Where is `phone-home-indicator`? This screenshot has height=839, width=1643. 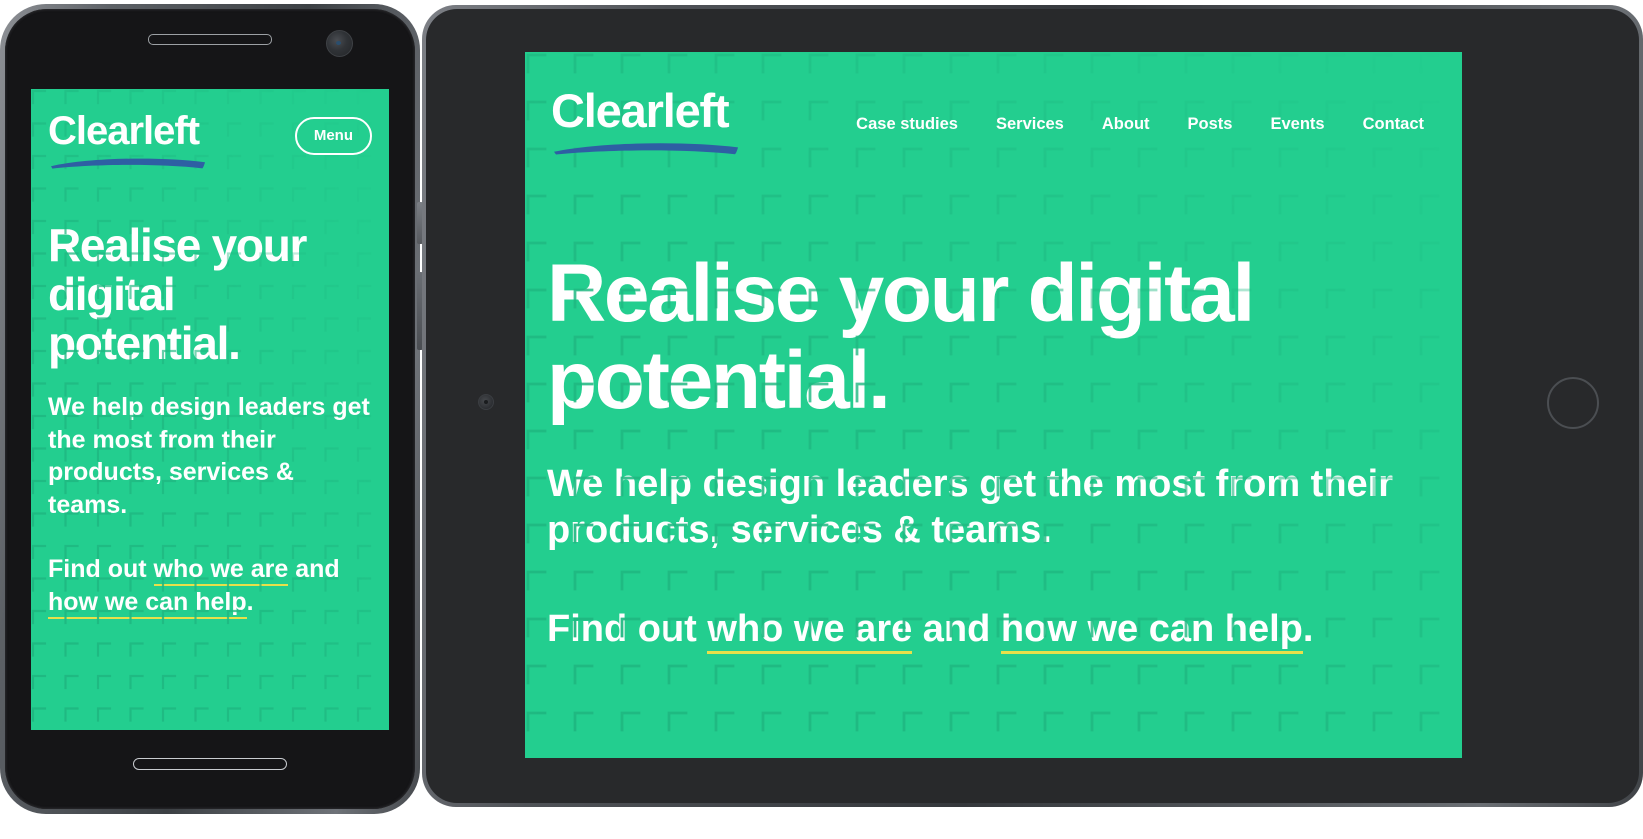 phone-home-indicator is located at coordinates (210, 764).